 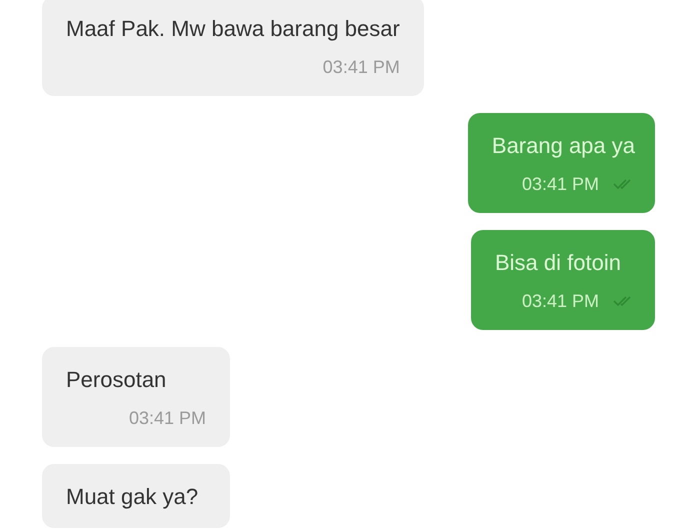 What do you see at coordinates (133, 497) in the screenshot?
I see `message-text: Muat gak ya?` at bounding box center [133, 497].